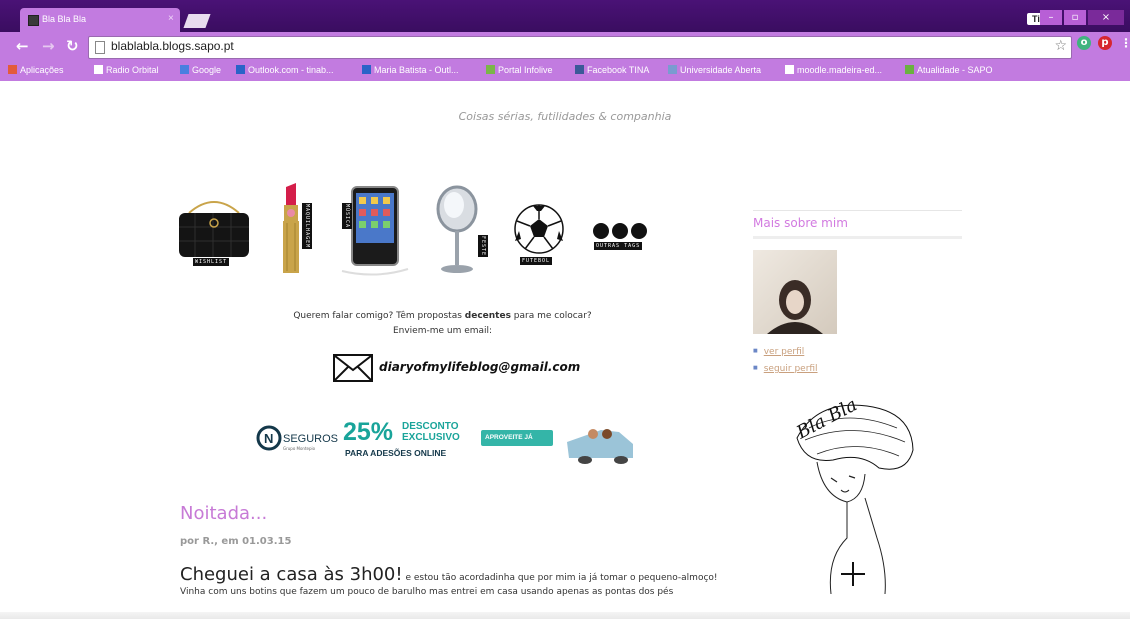 The width and height of the screenshot is (1130, 619). What do you see at coordinates (64, 19) in the screenshot?
I see `tab-title: Bla Bla Bla` at bounding box center [64, 19].